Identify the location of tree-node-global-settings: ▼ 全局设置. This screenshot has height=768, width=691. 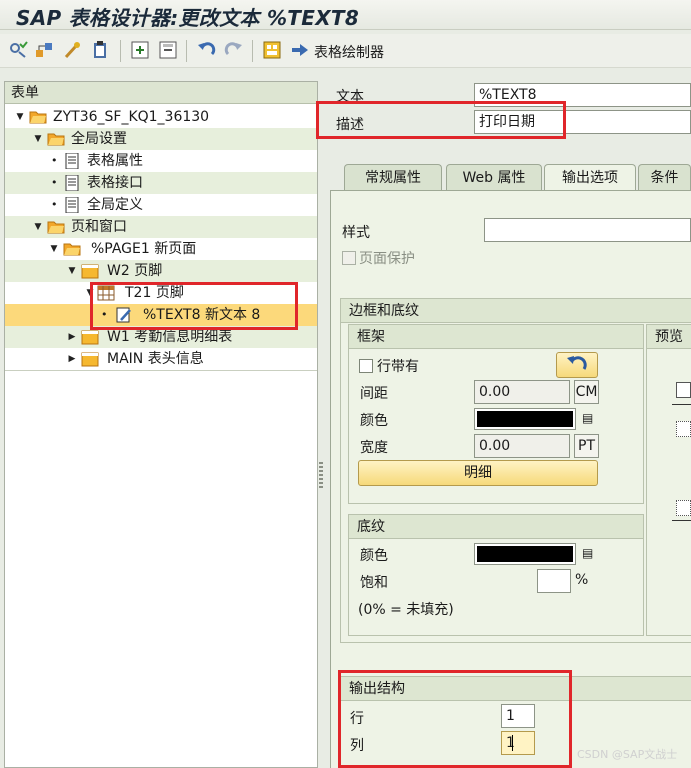
(161, 139).